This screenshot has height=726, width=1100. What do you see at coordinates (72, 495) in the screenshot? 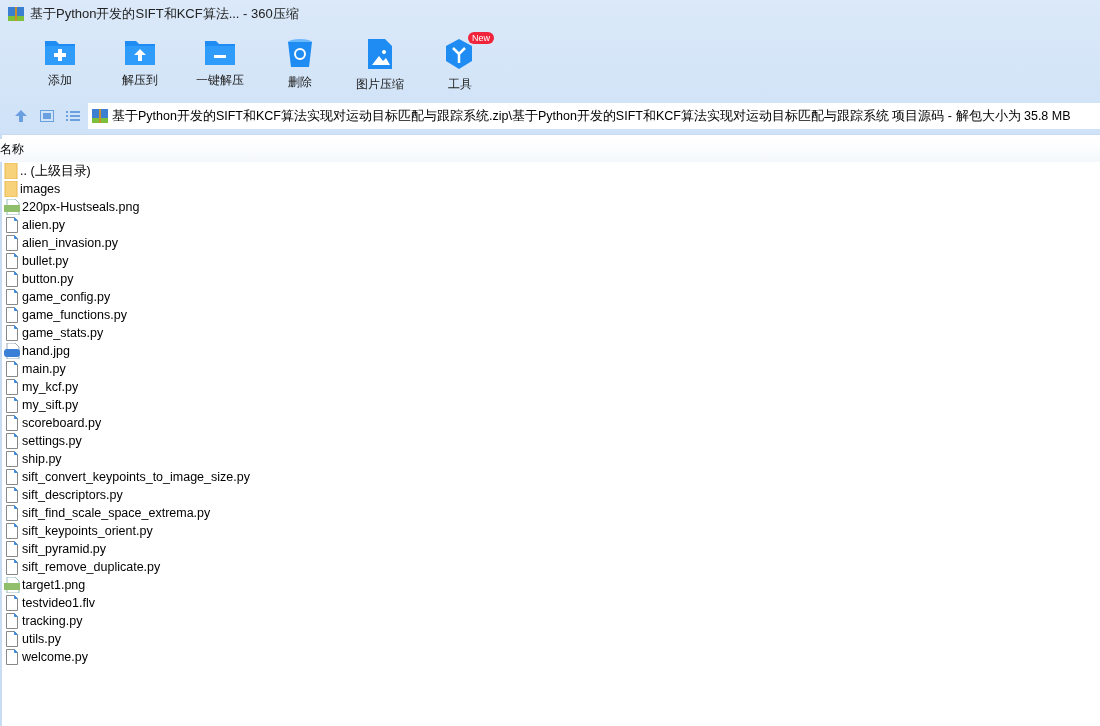
I see `file-name: sift_descriptors.py` at bounding box center [72, 495].